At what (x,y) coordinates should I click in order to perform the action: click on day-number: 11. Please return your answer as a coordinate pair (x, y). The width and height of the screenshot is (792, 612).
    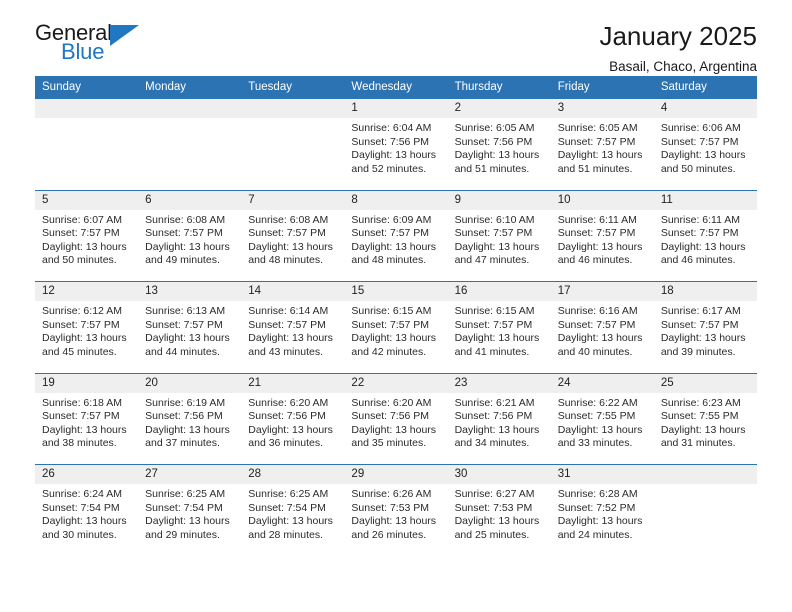
    Looking at the image, I should click on (705, 200).